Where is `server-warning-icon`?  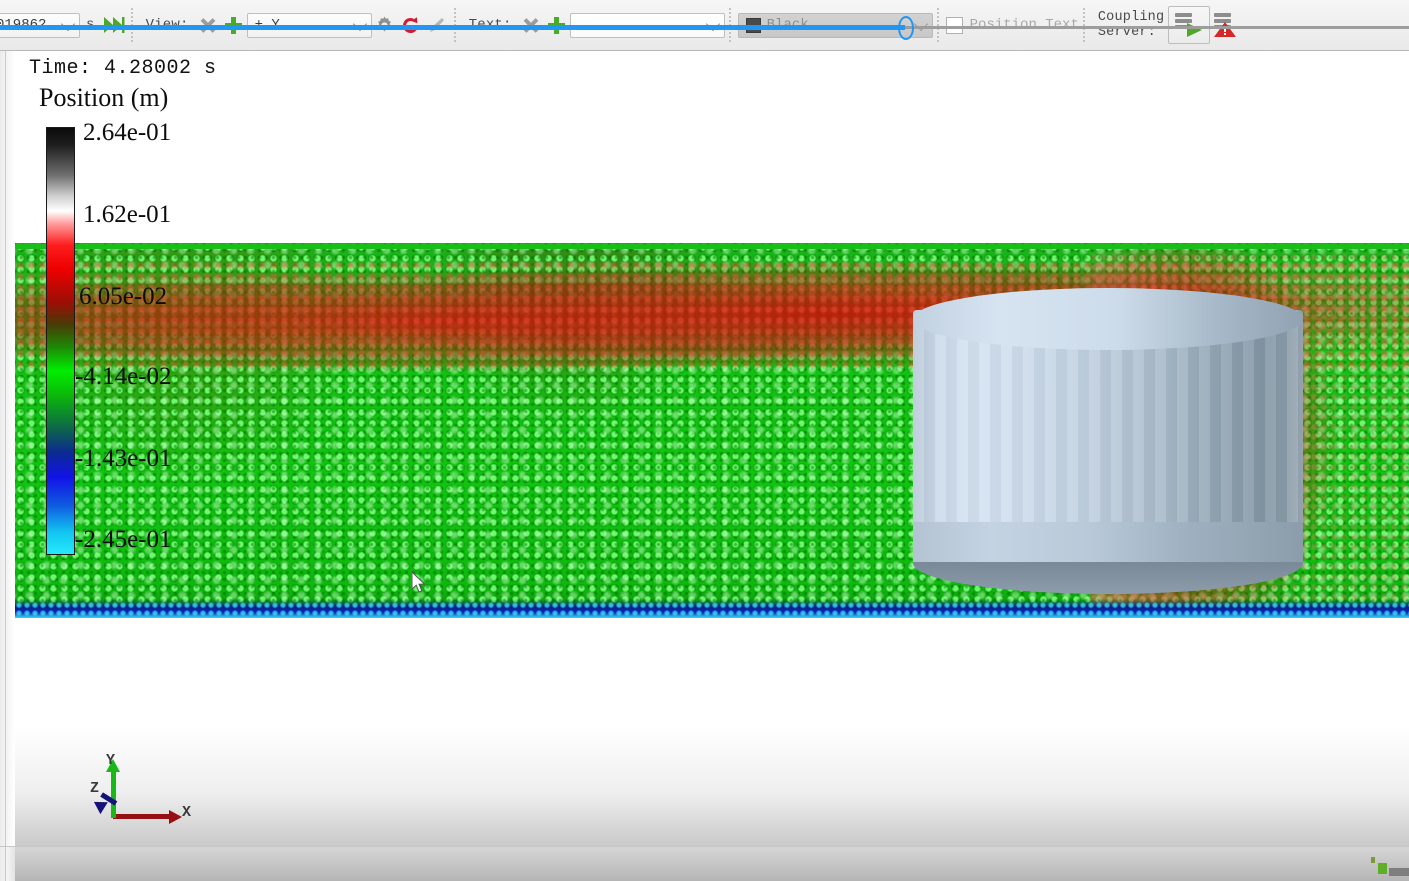
server-warning-icon is located at coordinates (1225, 25).